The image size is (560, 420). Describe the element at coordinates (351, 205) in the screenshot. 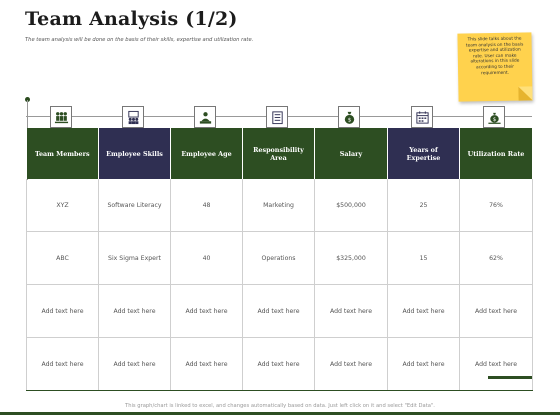

I see `table-cell: $500,000` at that location.